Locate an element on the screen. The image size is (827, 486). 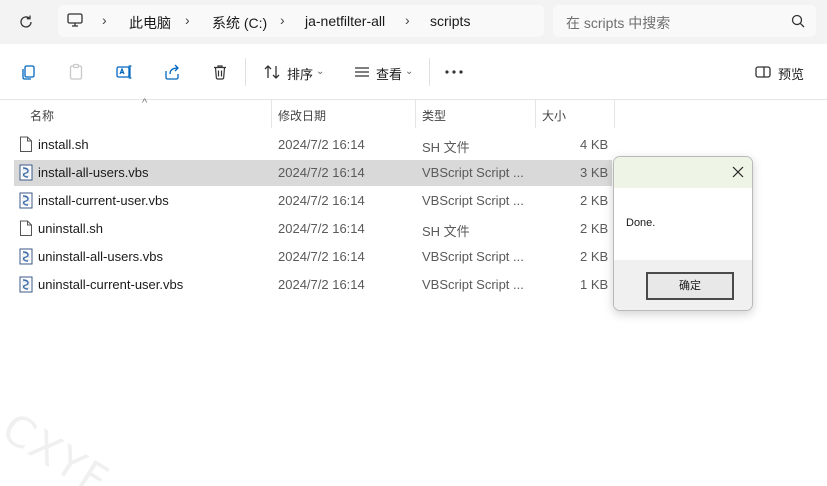
file-name: install.sh is located at coordinates (63, 144).